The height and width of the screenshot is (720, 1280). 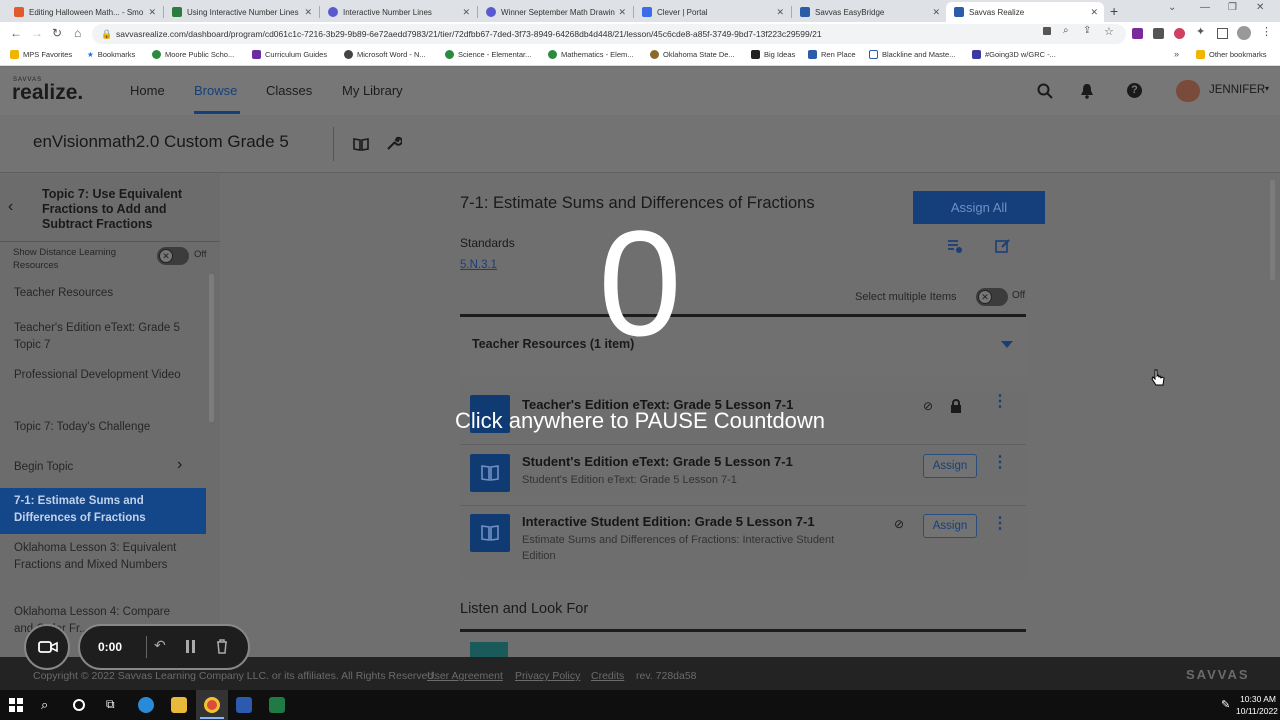 I want to click on user-menu-chevron-icon: ▾, so click(x=1267, y=88).